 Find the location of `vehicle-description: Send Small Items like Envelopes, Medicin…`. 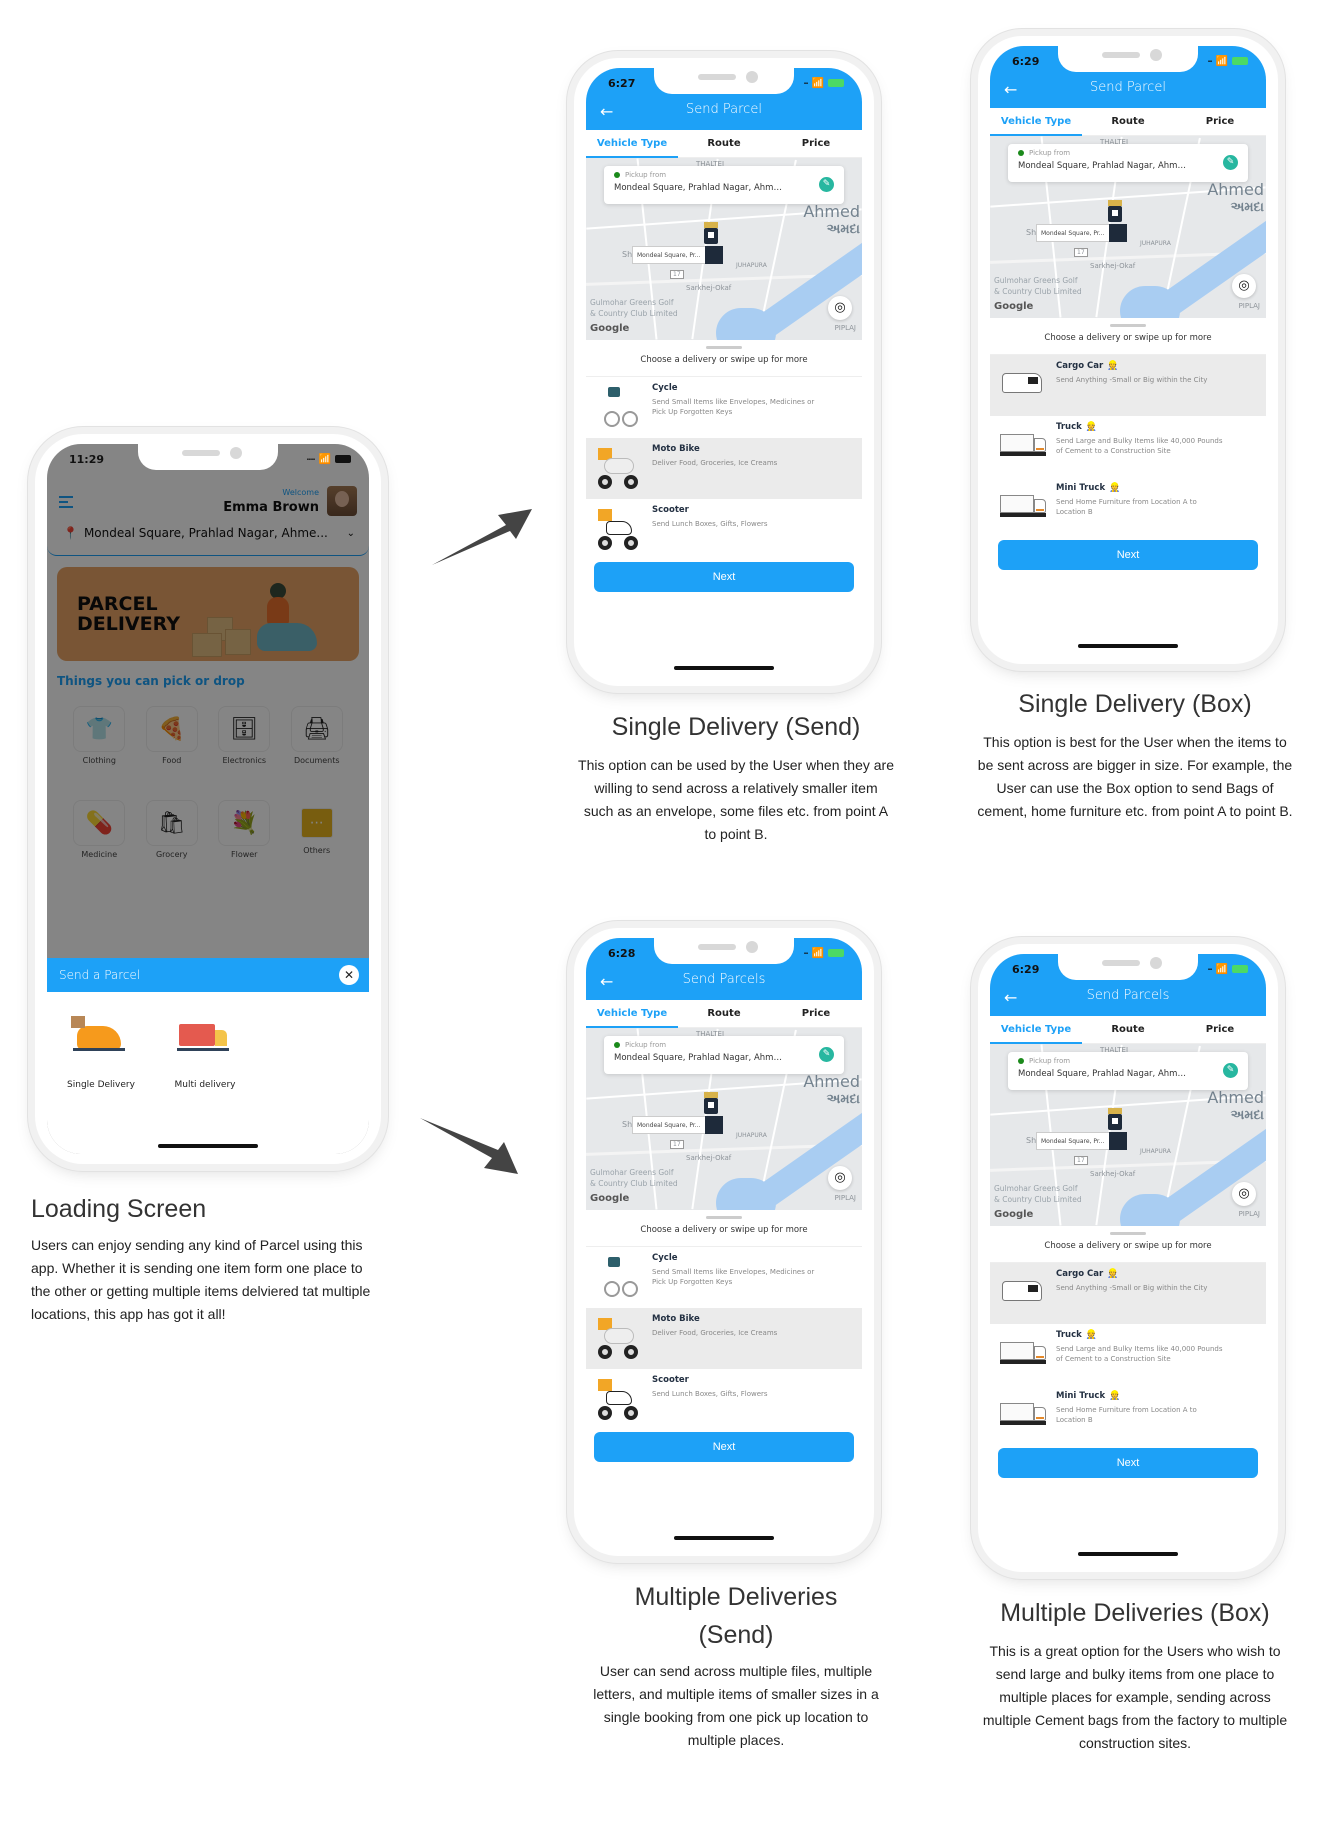

vehicle-description: Send Small Items like Envelopes, Medicin… is located at coordinates (733, 1277).